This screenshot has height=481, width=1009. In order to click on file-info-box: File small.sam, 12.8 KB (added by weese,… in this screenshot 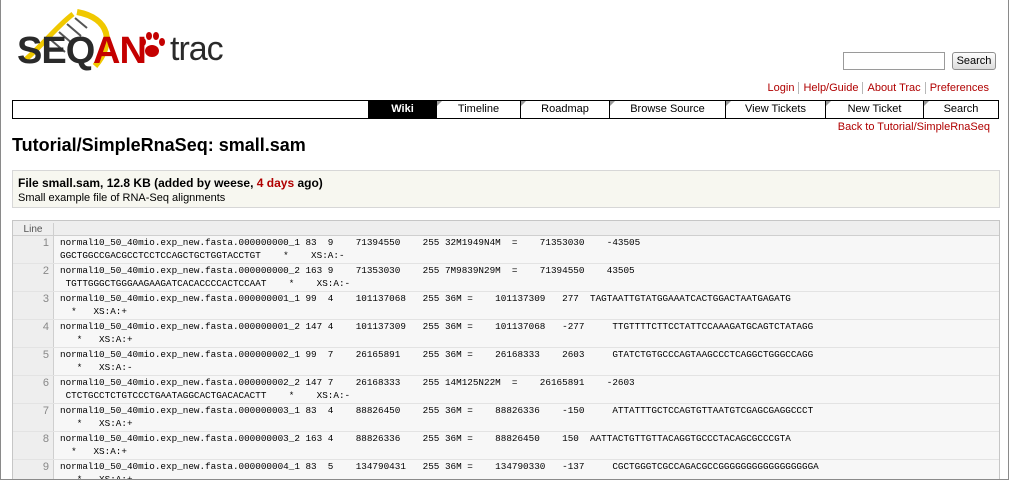, I will do `click(506, 189)`.